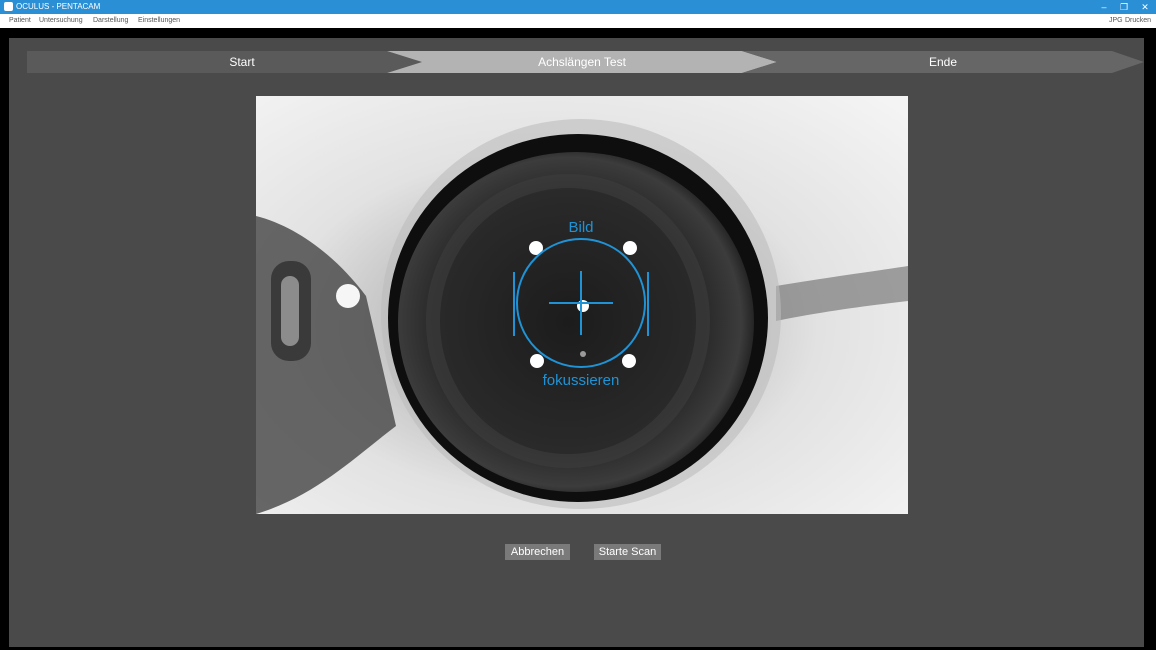  I want to click on step-ende: Ende, so click(943, 62).